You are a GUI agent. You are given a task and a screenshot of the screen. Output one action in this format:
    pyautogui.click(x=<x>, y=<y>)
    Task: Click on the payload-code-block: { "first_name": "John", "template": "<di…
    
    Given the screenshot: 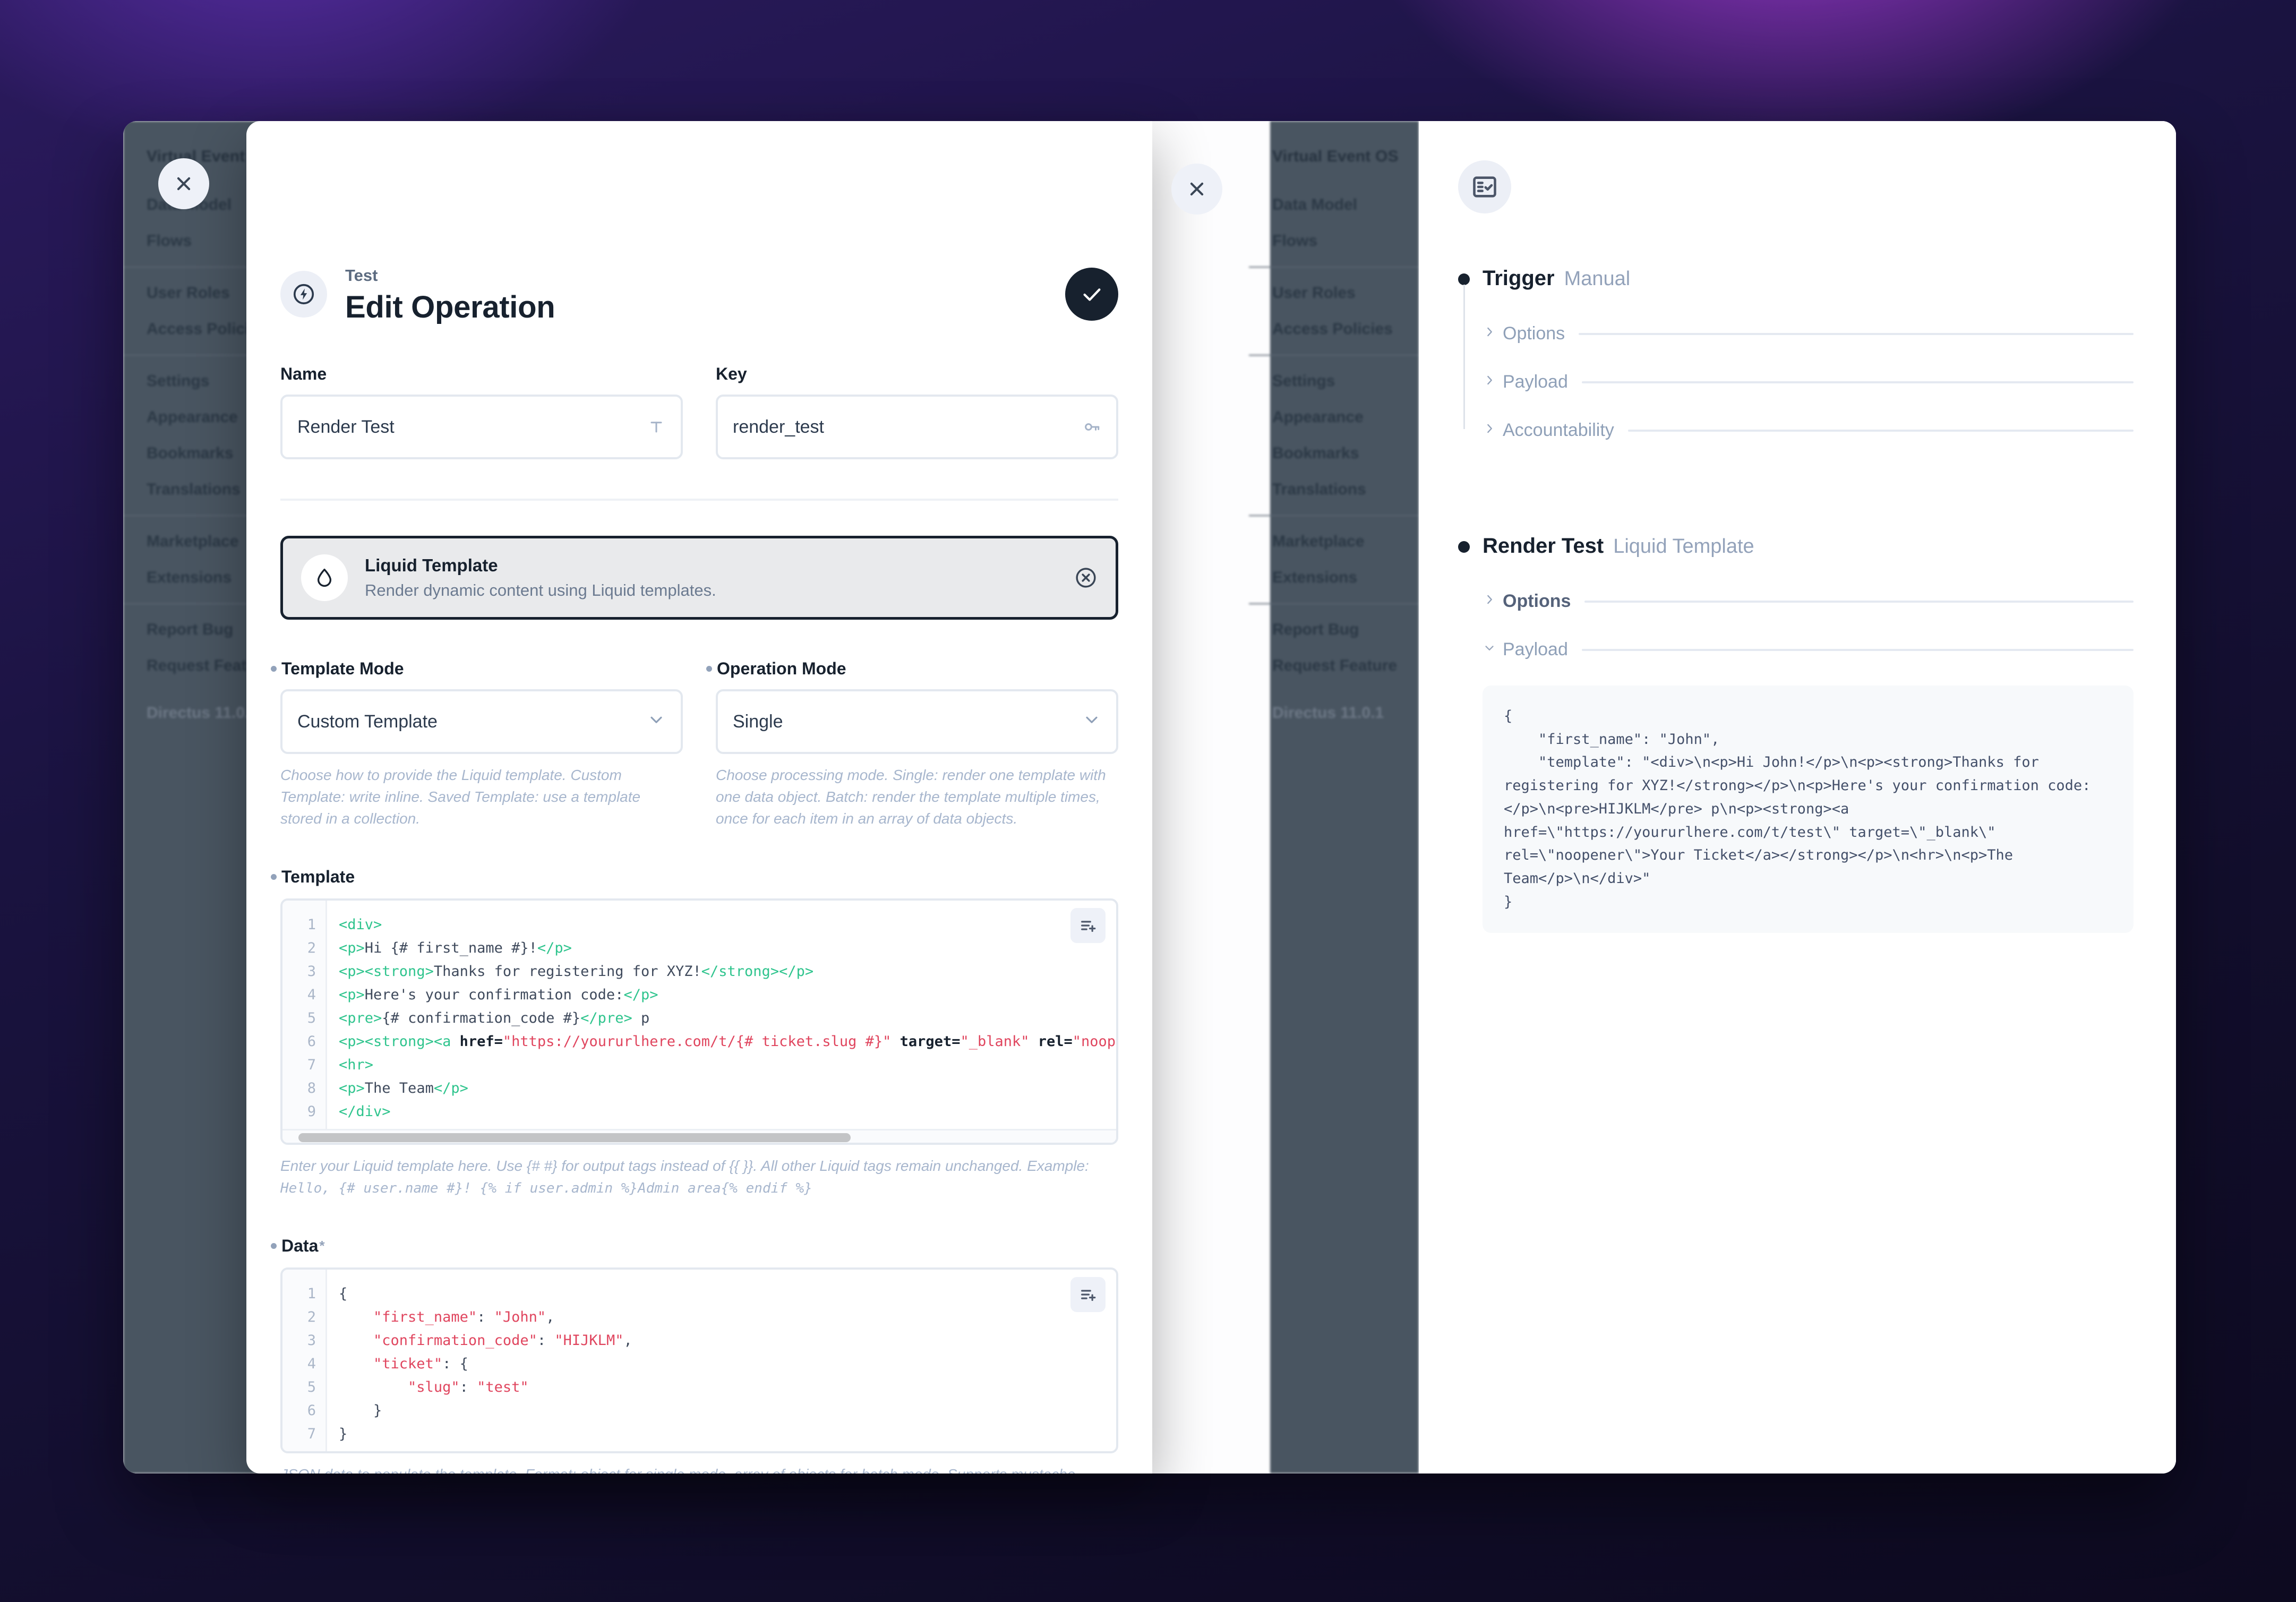 What is the action you would take?
    pyautogui.click(x=1808, y=809)
    